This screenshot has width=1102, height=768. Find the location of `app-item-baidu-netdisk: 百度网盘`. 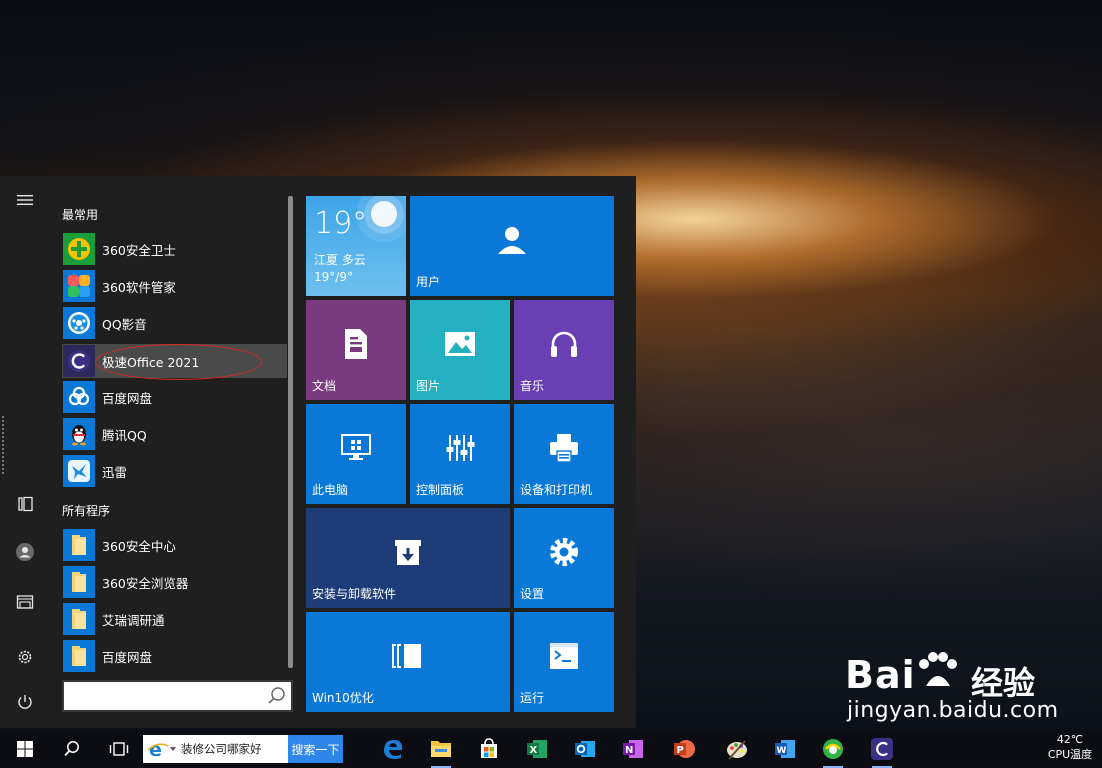

app-item-baidu-netdisk: 百度网盘 is located at coordinates (174, 397).